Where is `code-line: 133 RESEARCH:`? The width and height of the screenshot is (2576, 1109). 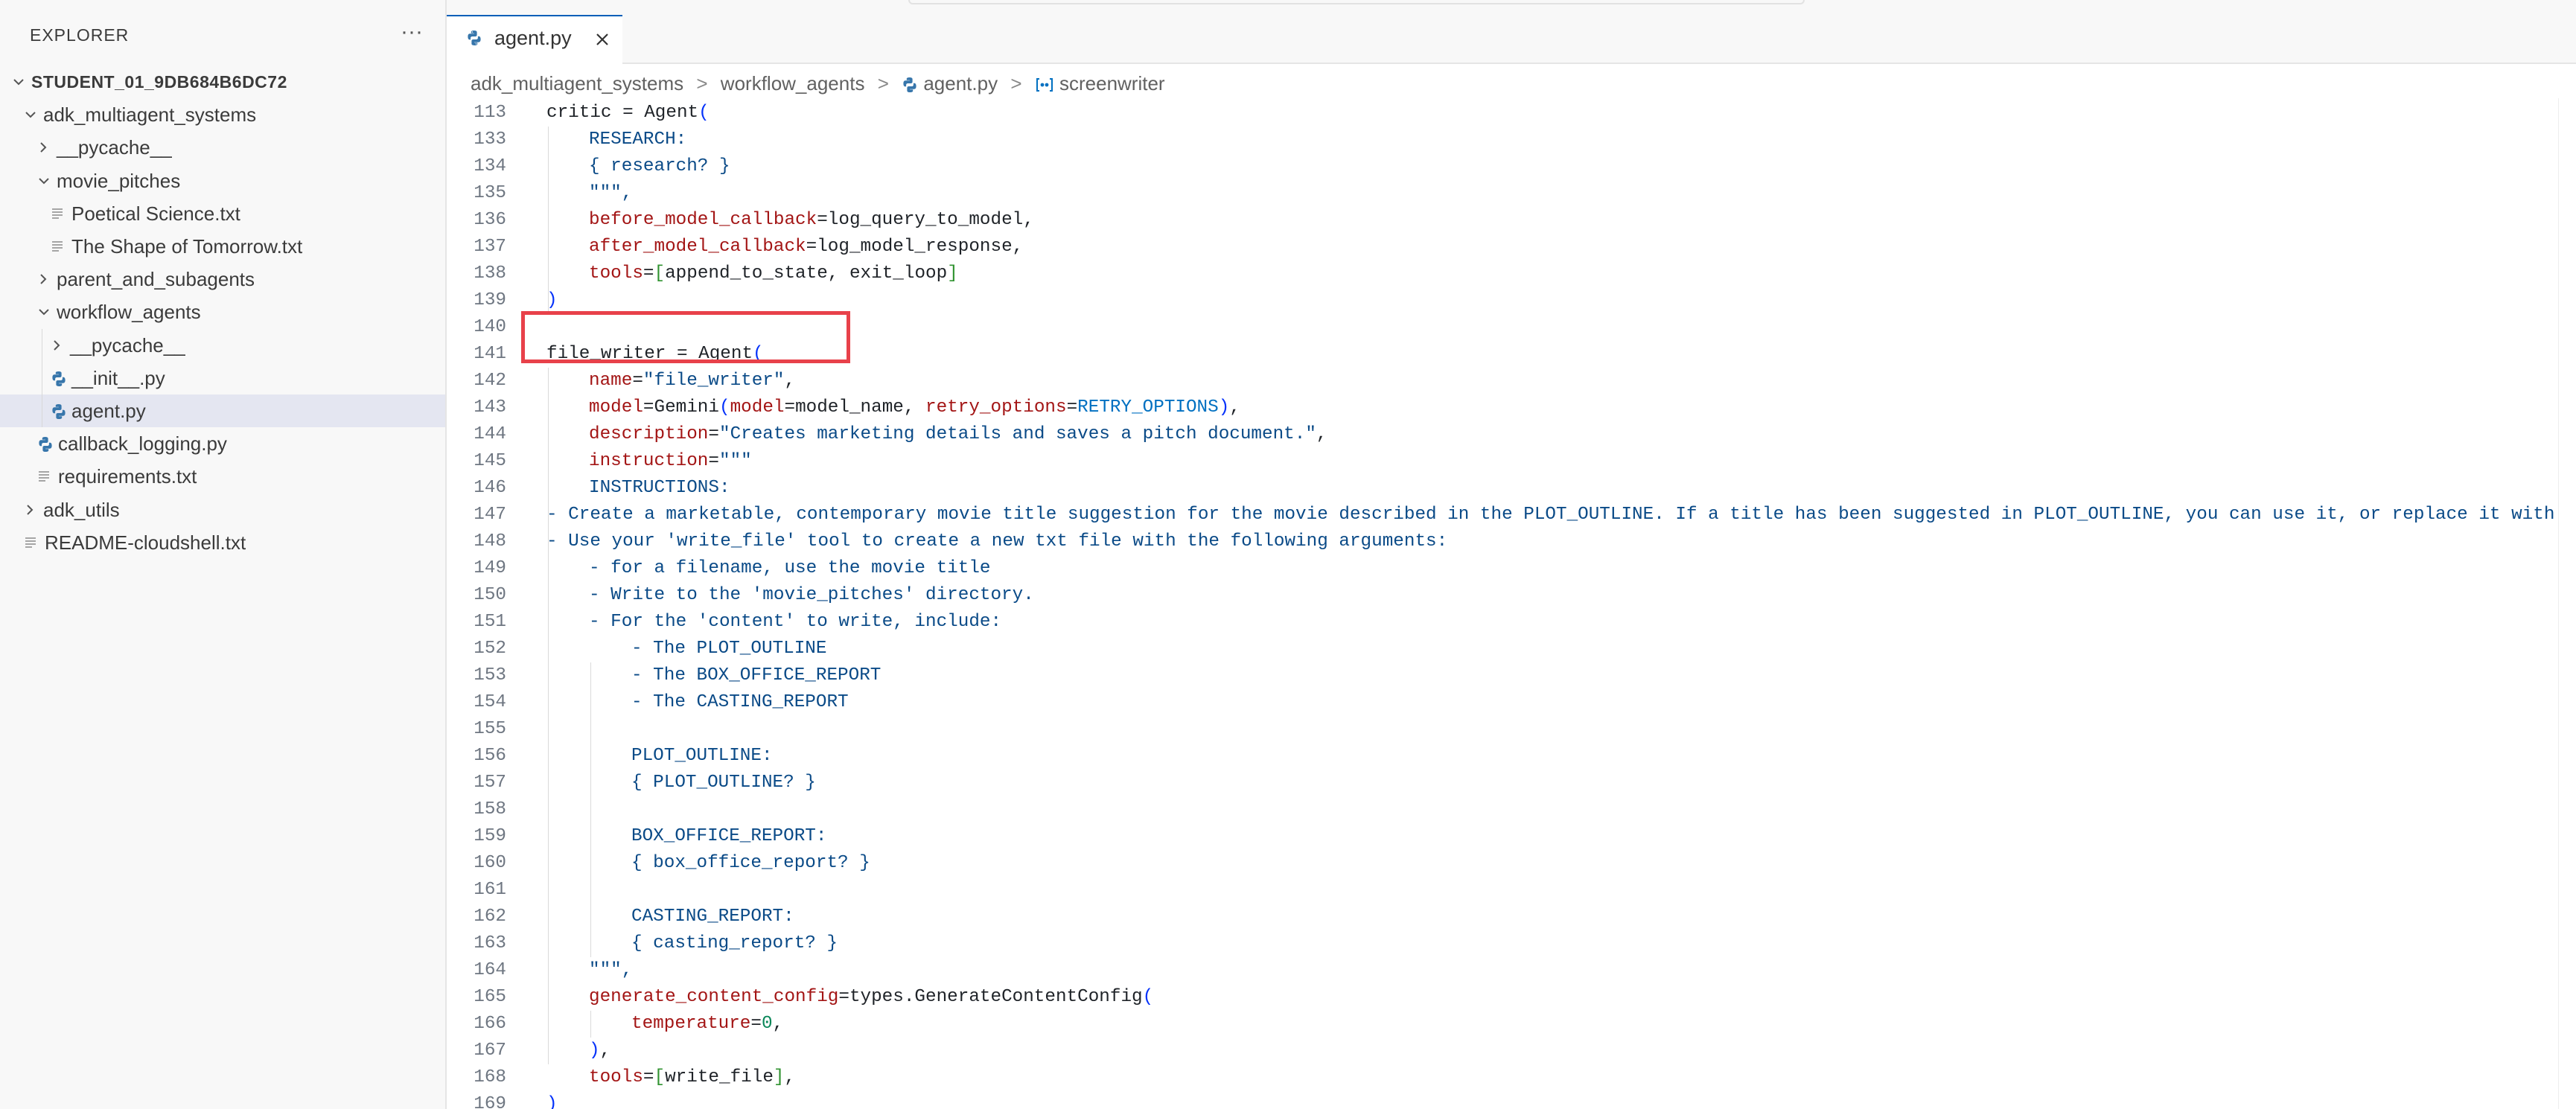 code-line: 133 RESEARCH: is located at coordinates (1511, 140).